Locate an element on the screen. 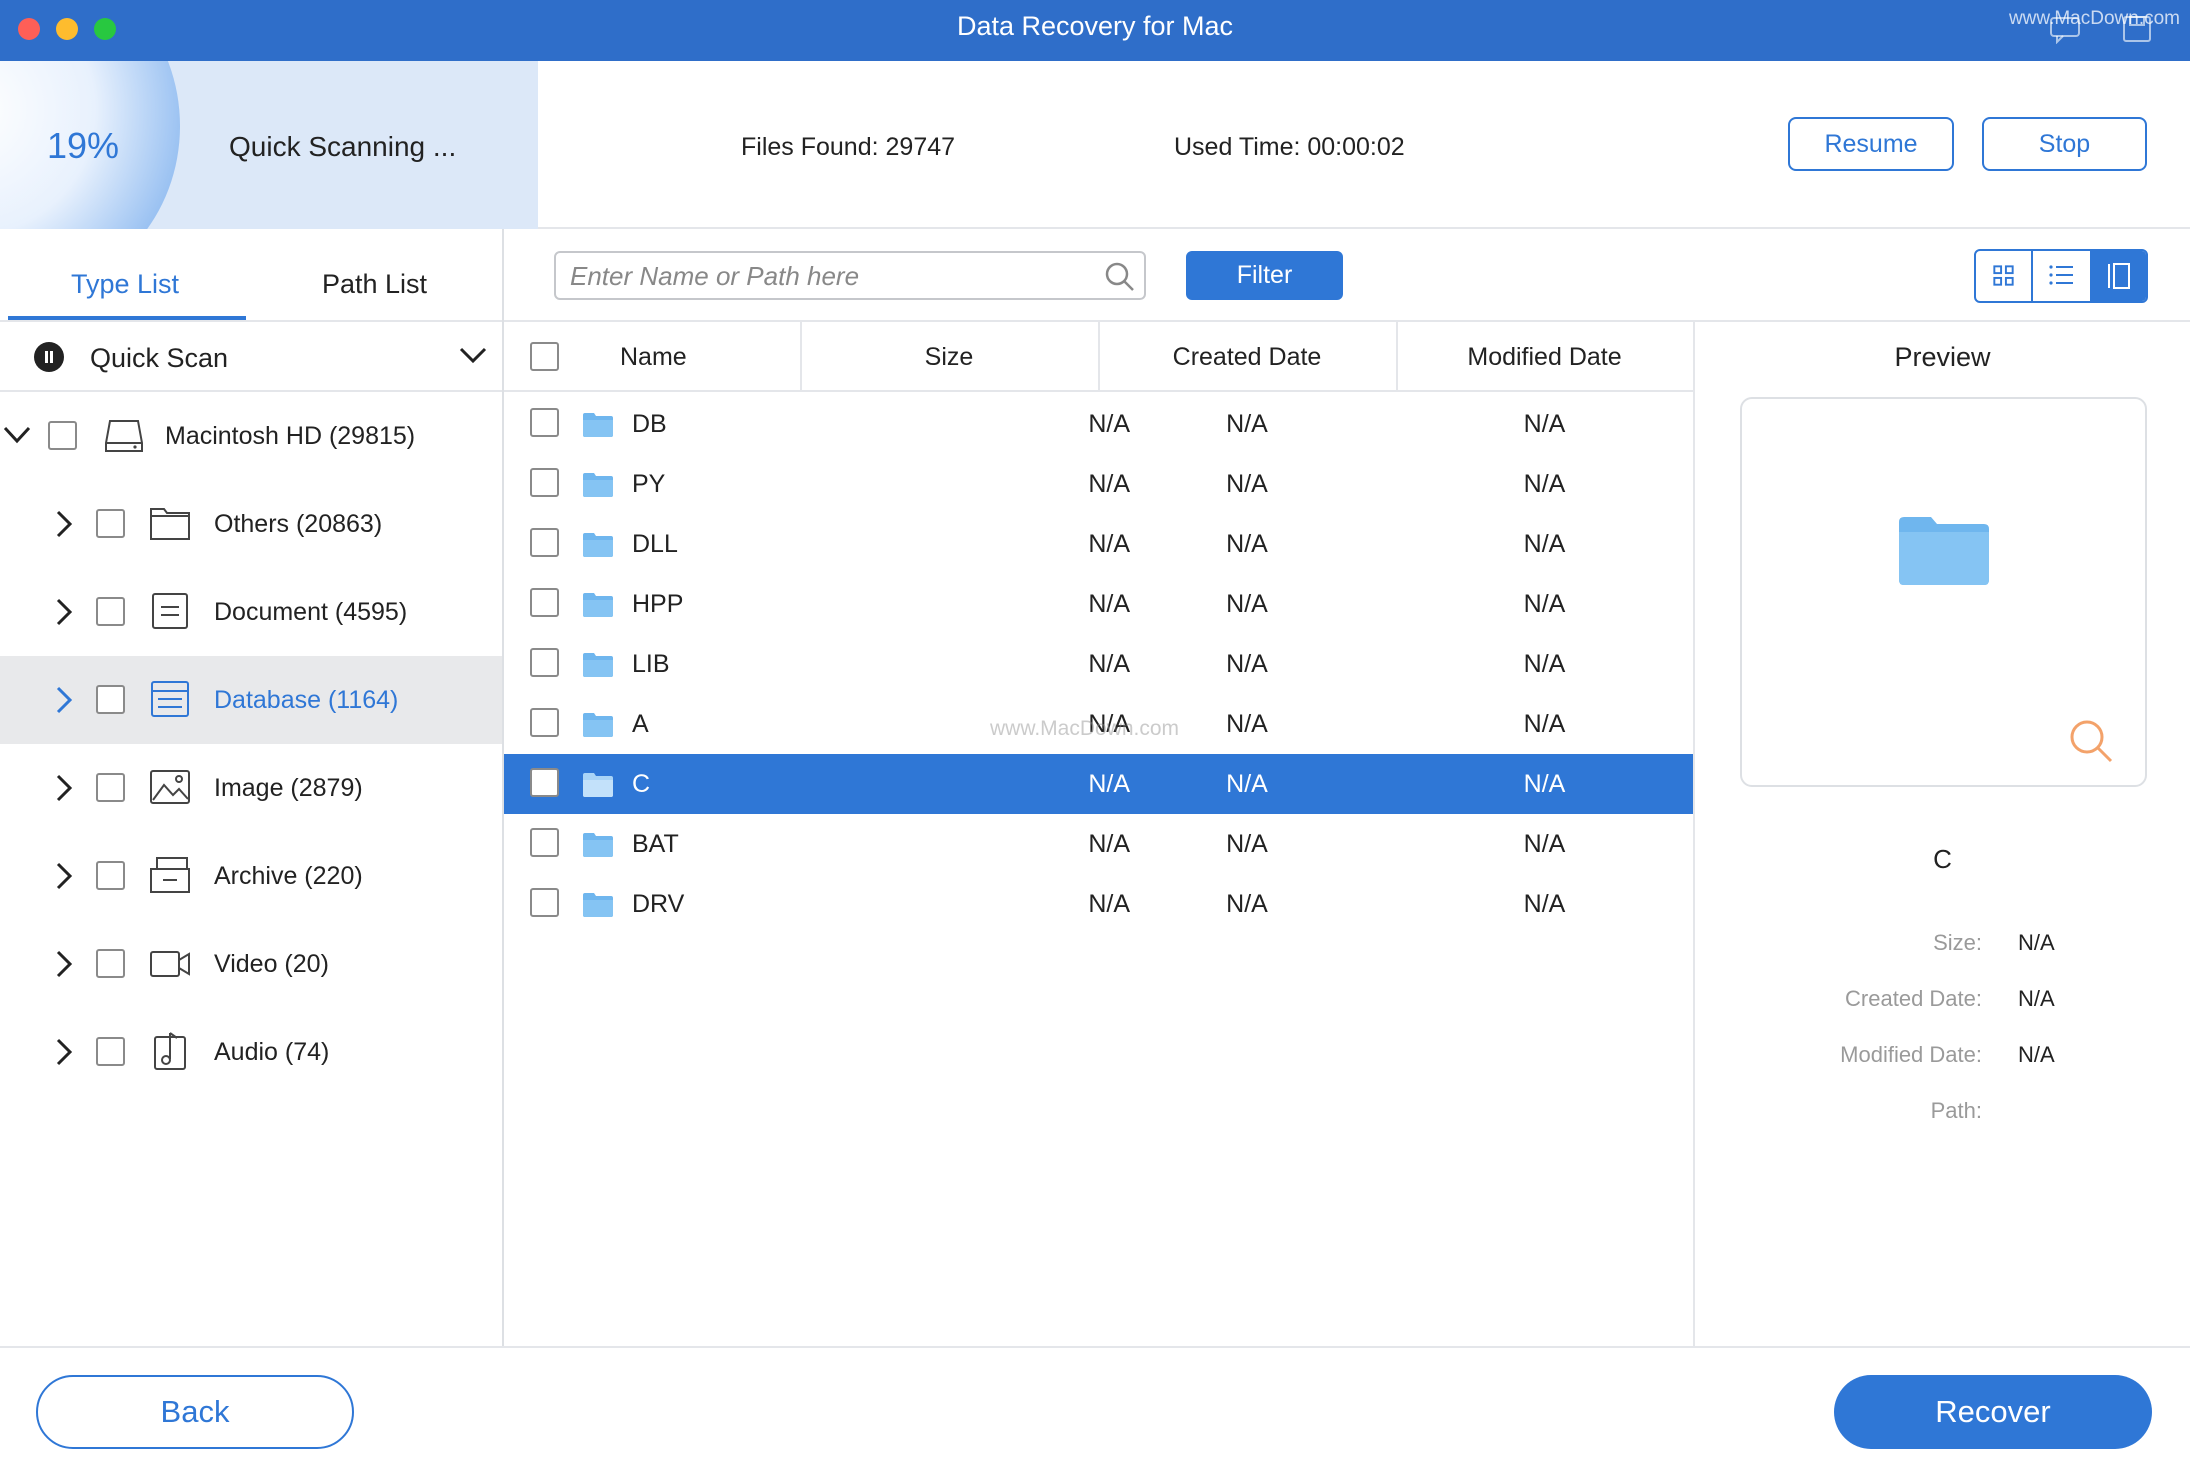 This screenshot has width=2190, height=1468. tree-item-others: Others (20863) is located at coordinates (251, 524).